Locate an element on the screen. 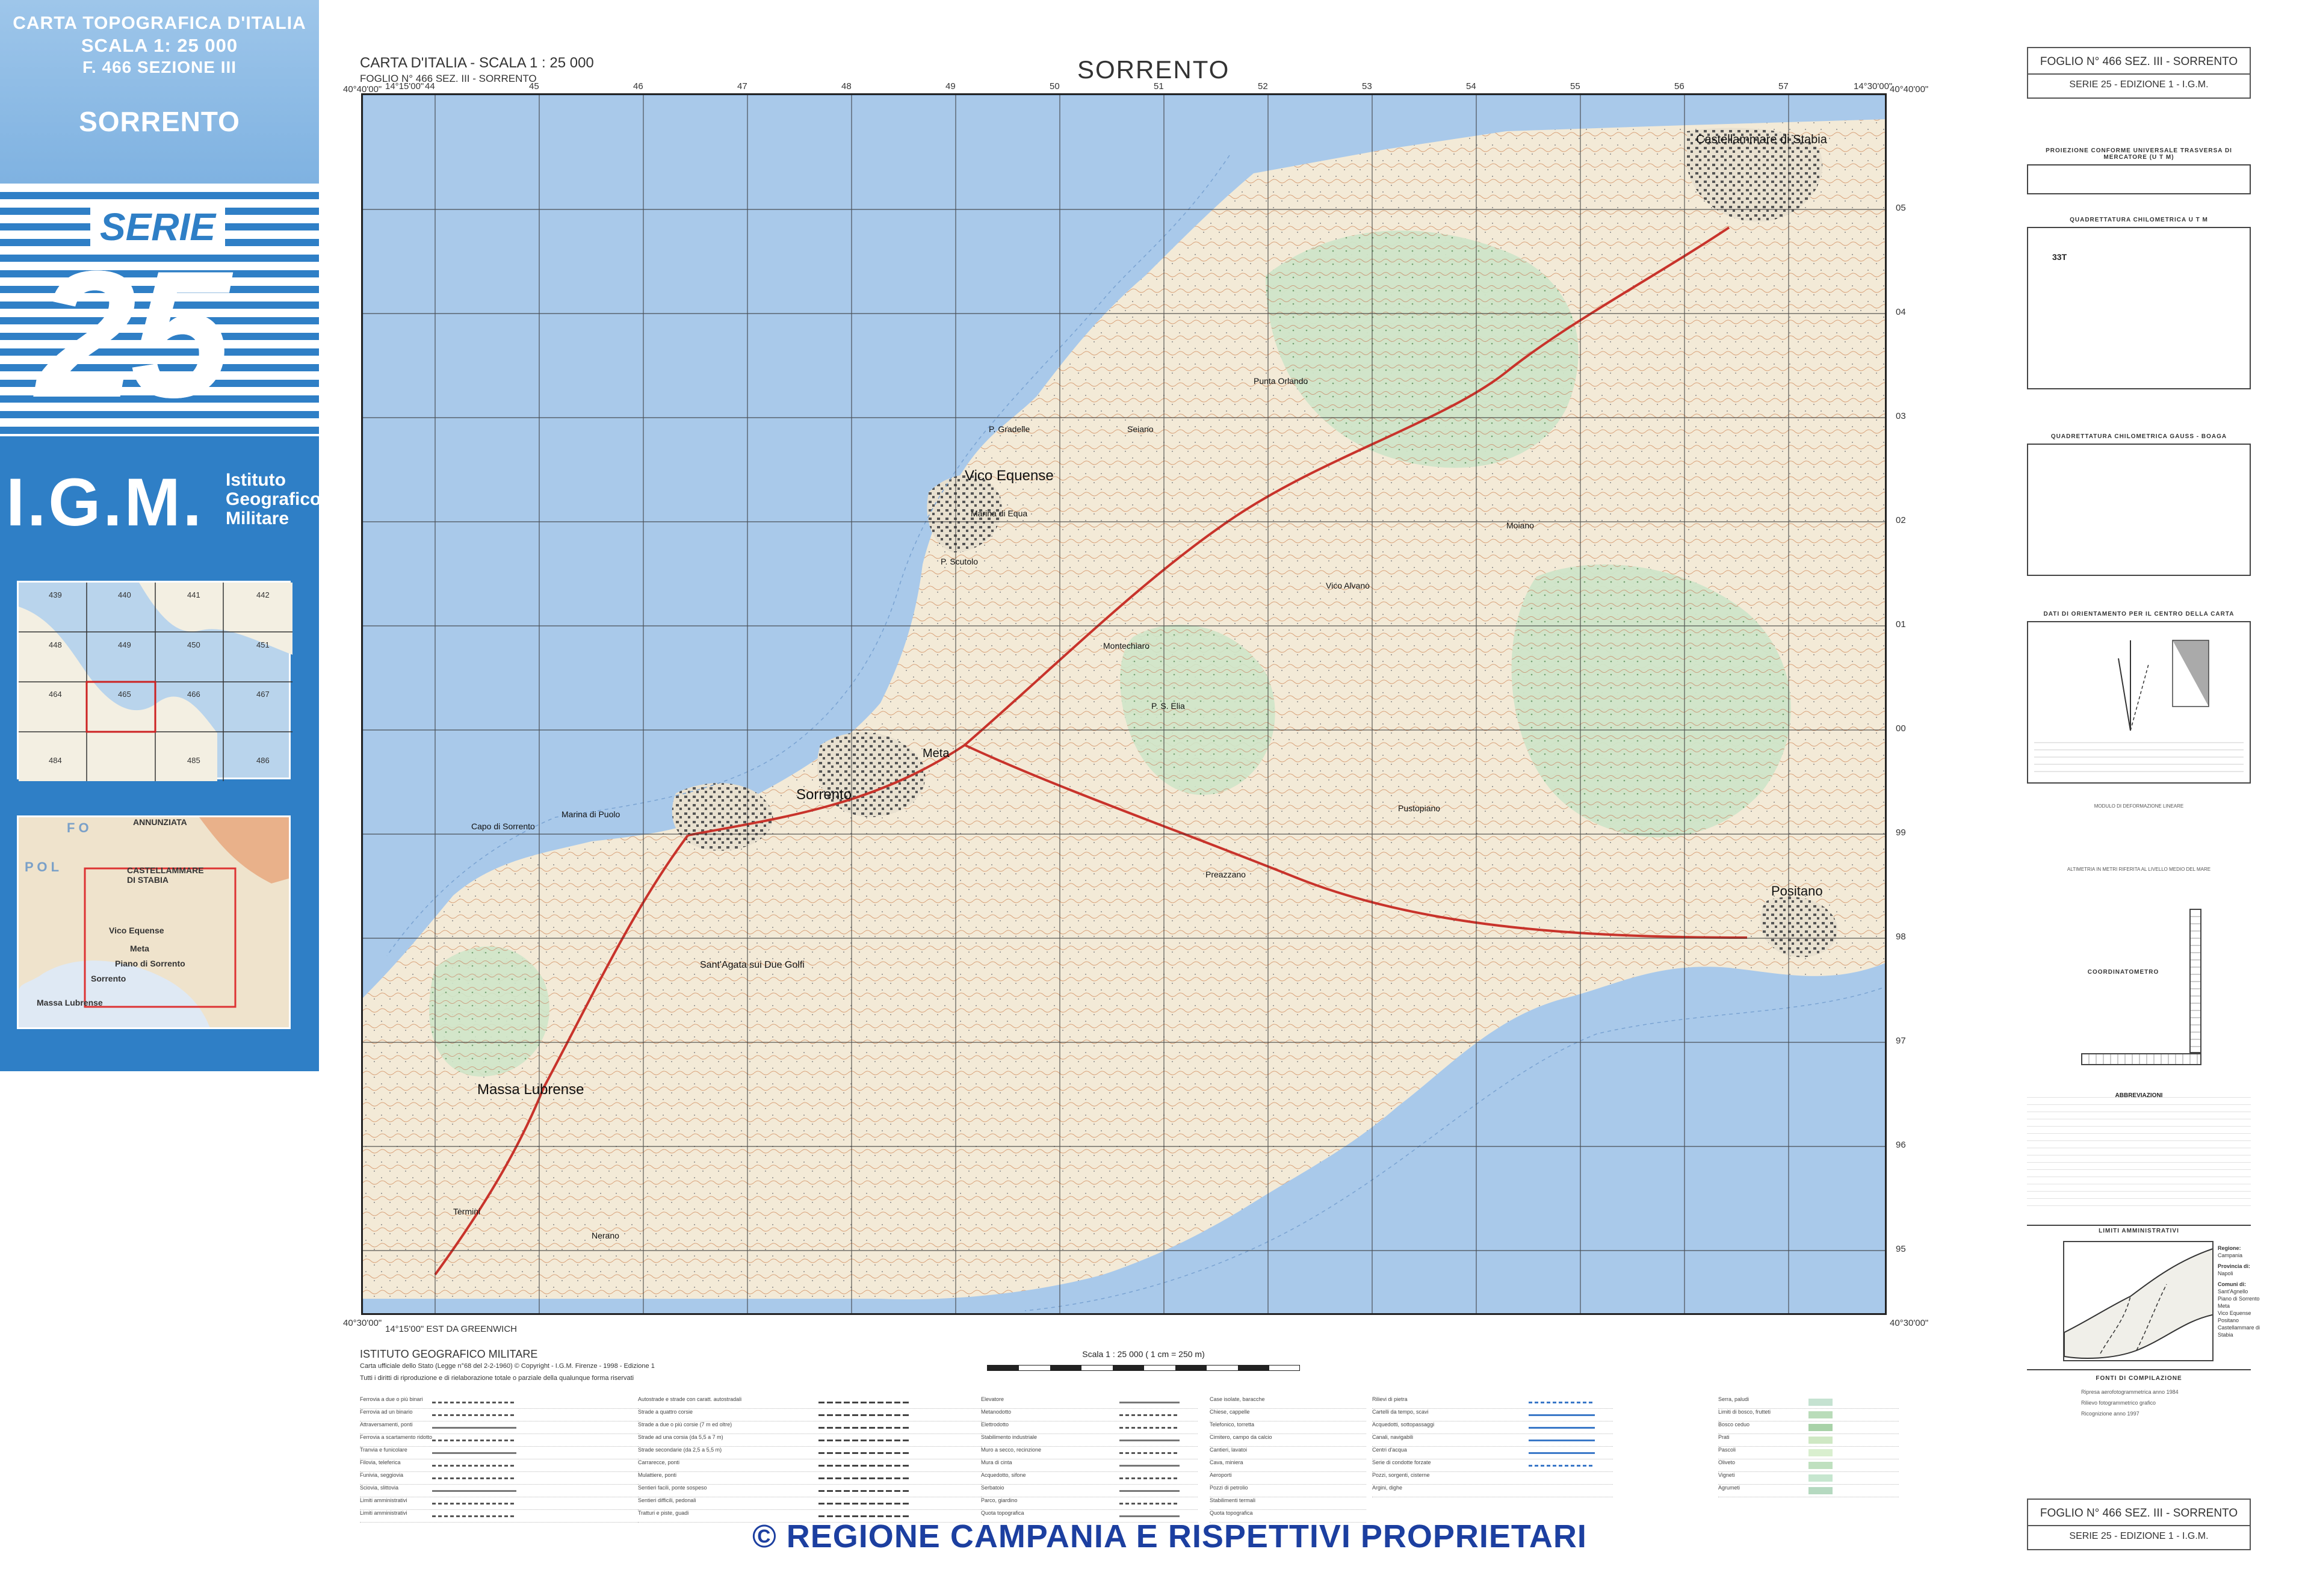 Image resolution: width=2311 pixels, height=1596 pixels. source-line: Rilievo fotogrammetrico grafico is located at coordinates (2118, 1403).